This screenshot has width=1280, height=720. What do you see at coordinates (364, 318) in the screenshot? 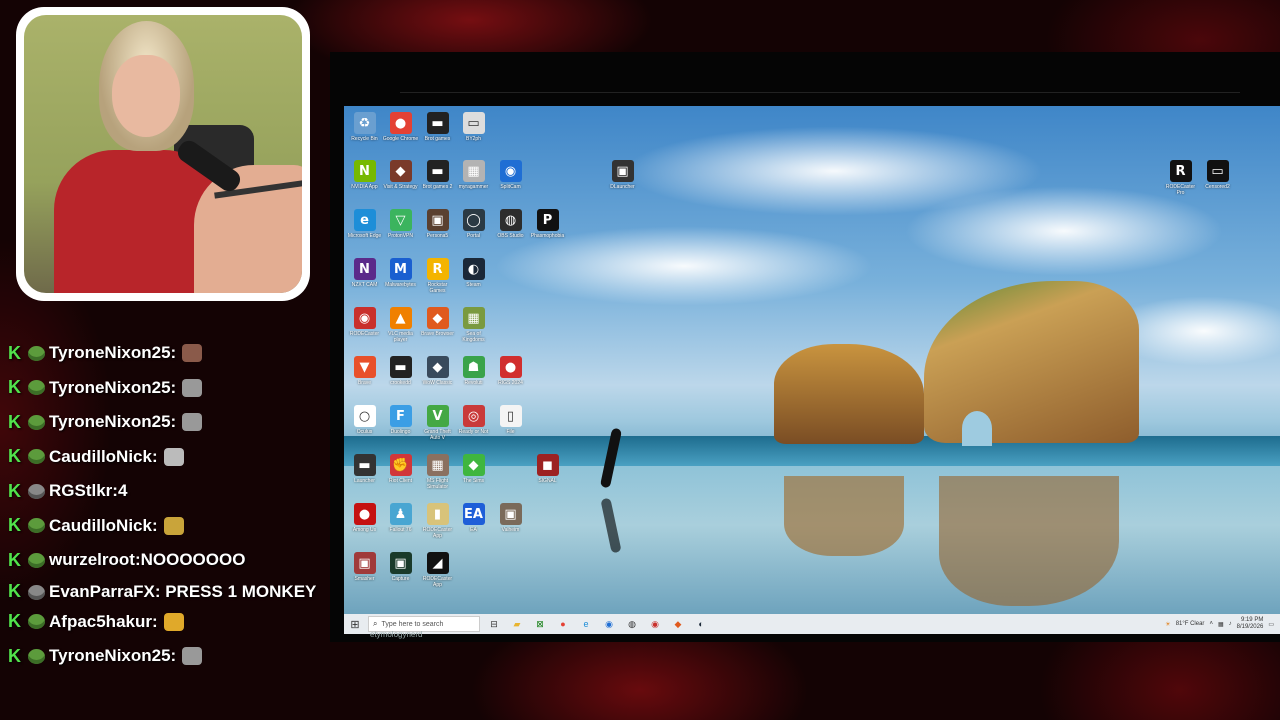
I see `app-icon: ◉` at bounding box center [364, 318].